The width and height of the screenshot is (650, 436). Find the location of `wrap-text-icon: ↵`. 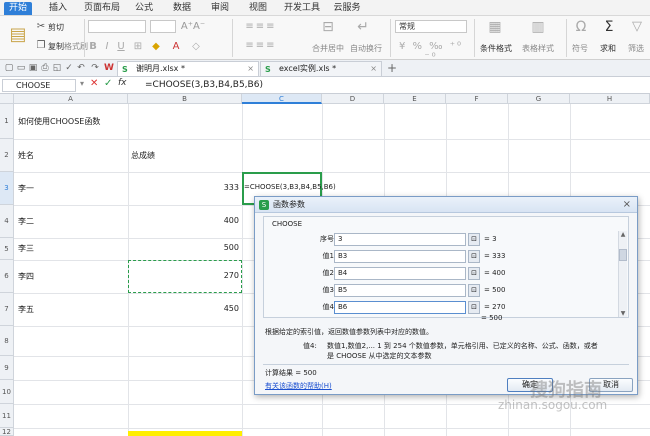

wrap-text-icon: ↵ is located at coordinates (363, 27).